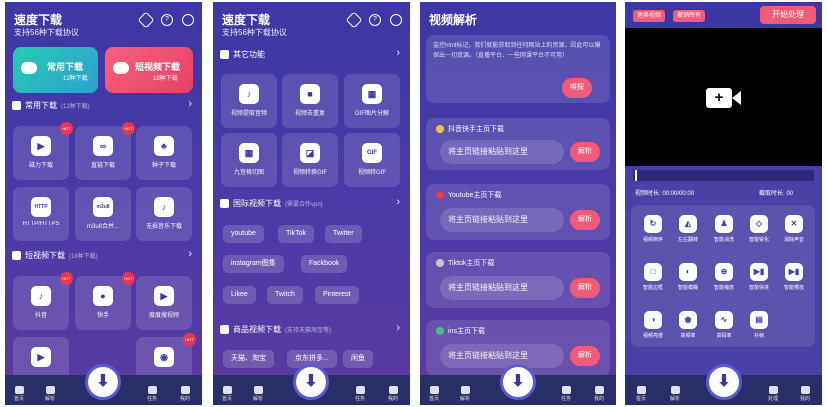 This screenshot has width=827, height=407. Describe the element at coordinates (164, 303) in the screenshot. I see `tile-dudu-video: ▶ 度度搜视频` at that location.